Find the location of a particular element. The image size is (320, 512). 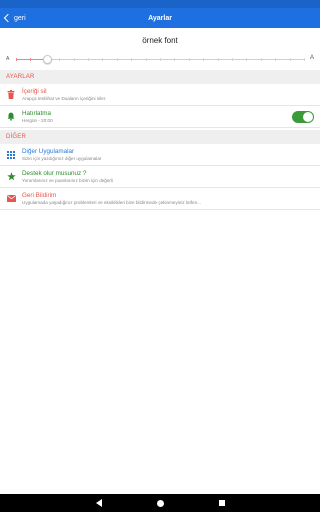

back-label: geri is located at coordinates (20, 18).